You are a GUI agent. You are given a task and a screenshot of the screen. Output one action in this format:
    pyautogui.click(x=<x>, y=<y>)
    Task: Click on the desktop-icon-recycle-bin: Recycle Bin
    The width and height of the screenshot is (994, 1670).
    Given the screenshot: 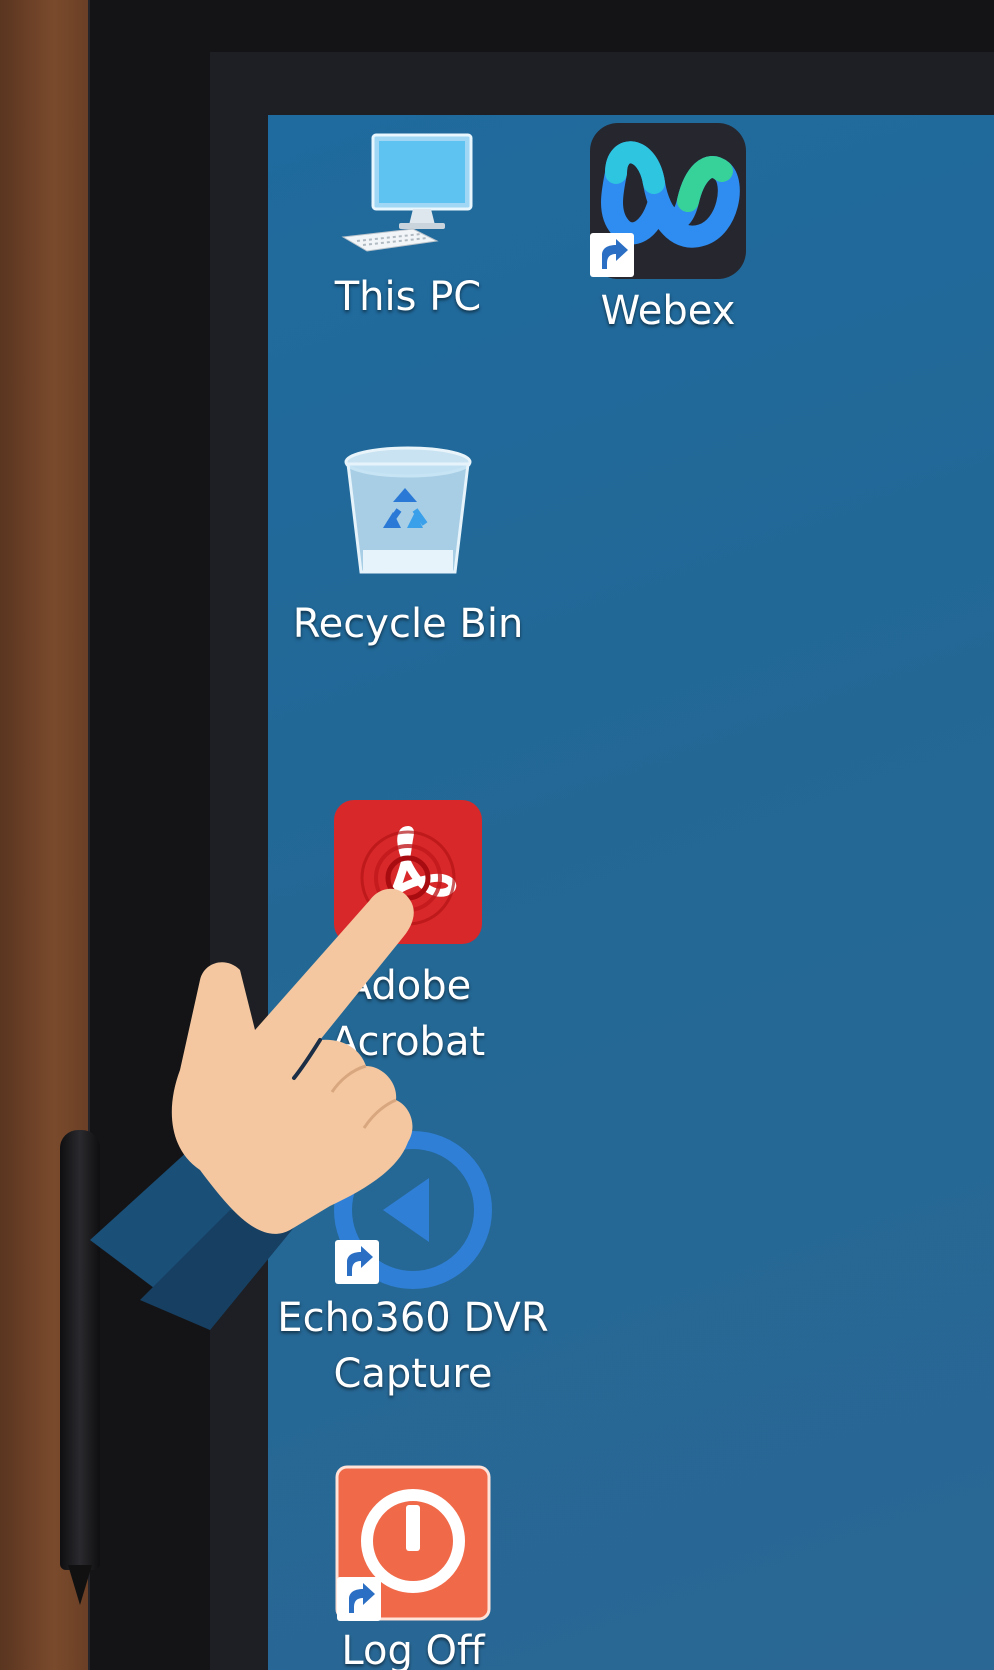 What is the action you would take?
    pyautogui.click(x=408, y=546)
    